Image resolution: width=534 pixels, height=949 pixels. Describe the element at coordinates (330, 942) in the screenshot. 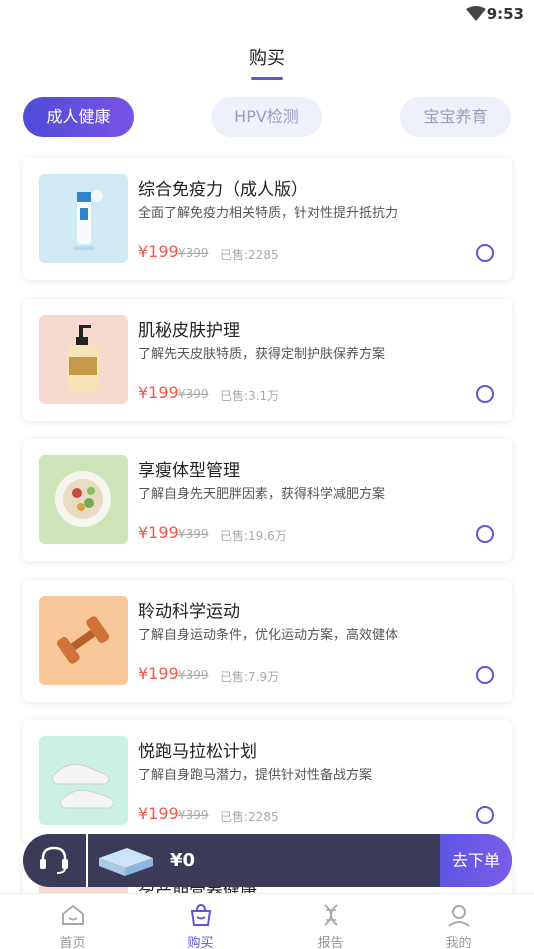

I see `nav-label: 报告` at that location.